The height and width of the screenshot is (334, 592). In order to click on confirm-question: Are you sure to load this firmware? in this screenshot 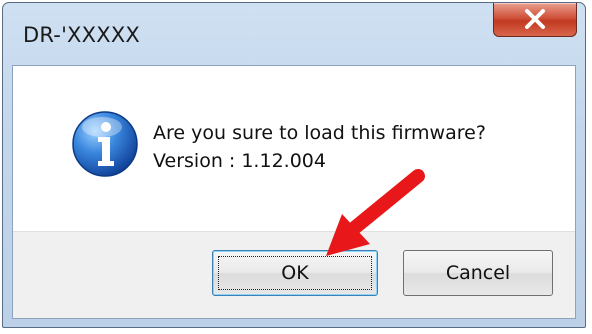, I will do `click(319, 133)`.